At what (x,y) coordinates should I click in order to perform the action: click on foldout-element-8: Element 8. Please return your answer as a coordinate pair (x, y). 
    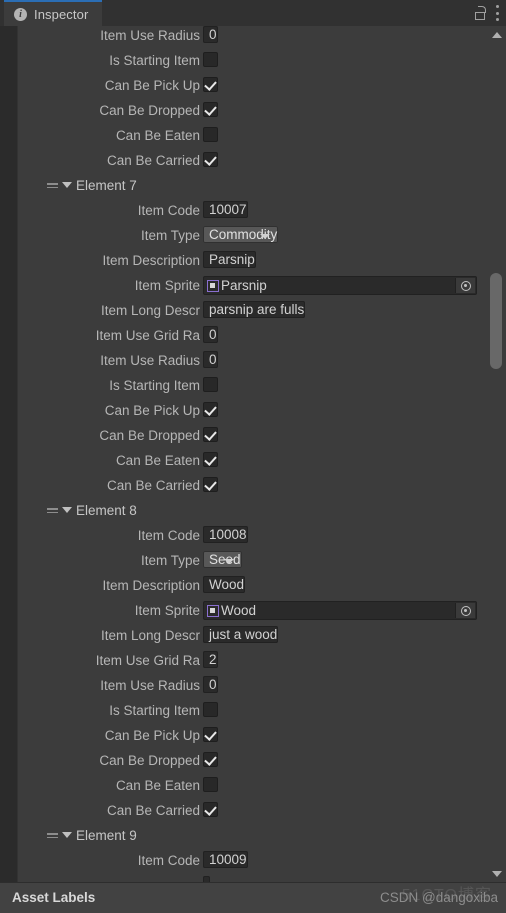
    Looking at the image, I should click on (251, 510).